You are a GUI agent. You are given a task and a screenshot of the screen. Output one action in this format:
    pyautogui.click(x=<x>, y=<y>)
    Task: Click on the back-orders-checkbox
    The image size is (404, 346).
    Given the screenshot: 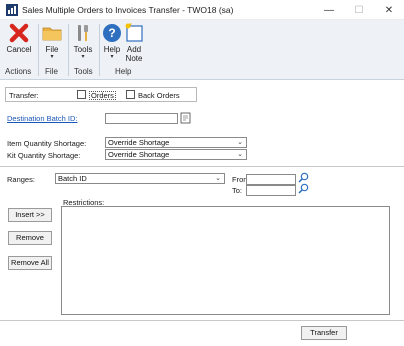 What is the action you would take?
    pyautogui.click(x=130, y=94)
    